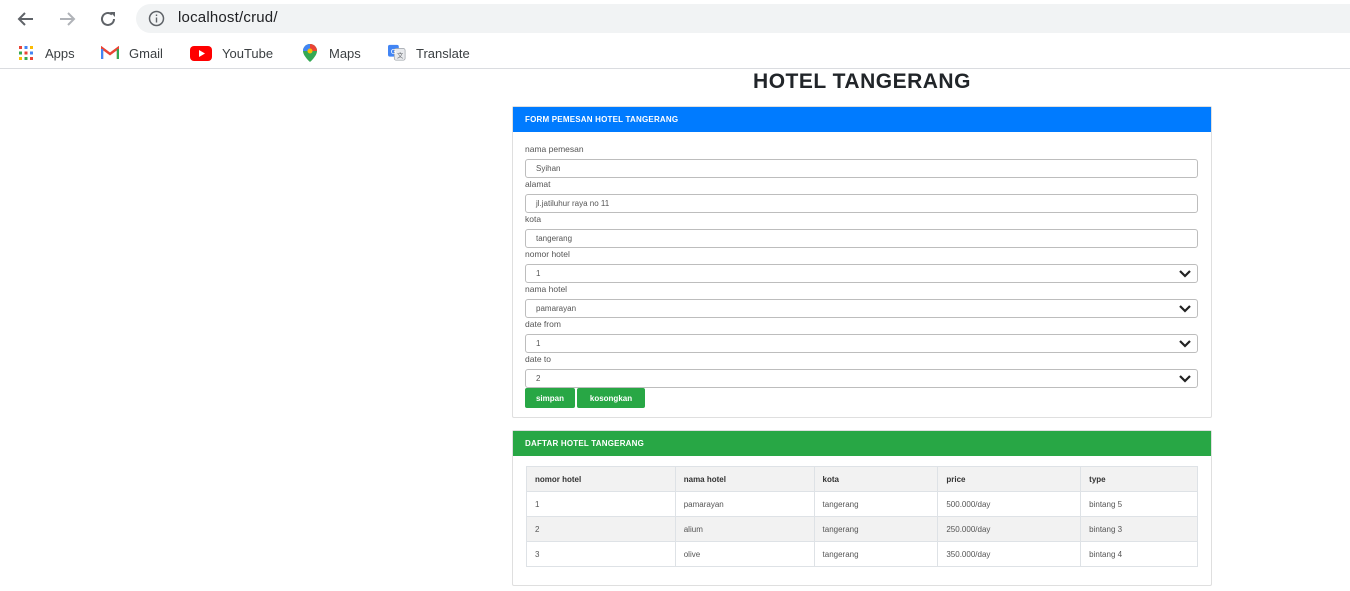 Image resolution: width=1350 pixels, height=591 pixels. I want to click on date-to-value: 2, so click(538, 378).